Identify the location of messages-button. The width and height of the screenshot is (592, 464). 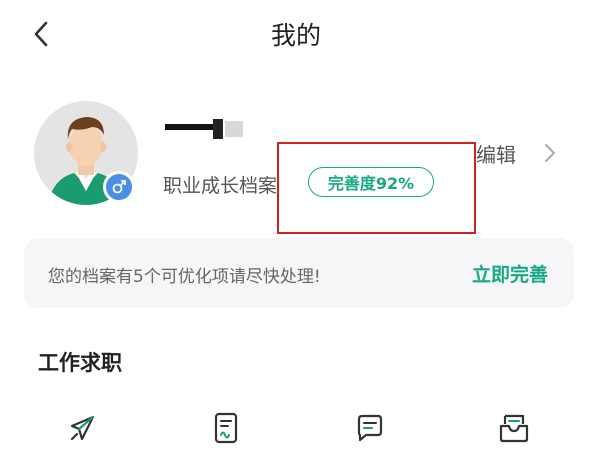
(370, 428).